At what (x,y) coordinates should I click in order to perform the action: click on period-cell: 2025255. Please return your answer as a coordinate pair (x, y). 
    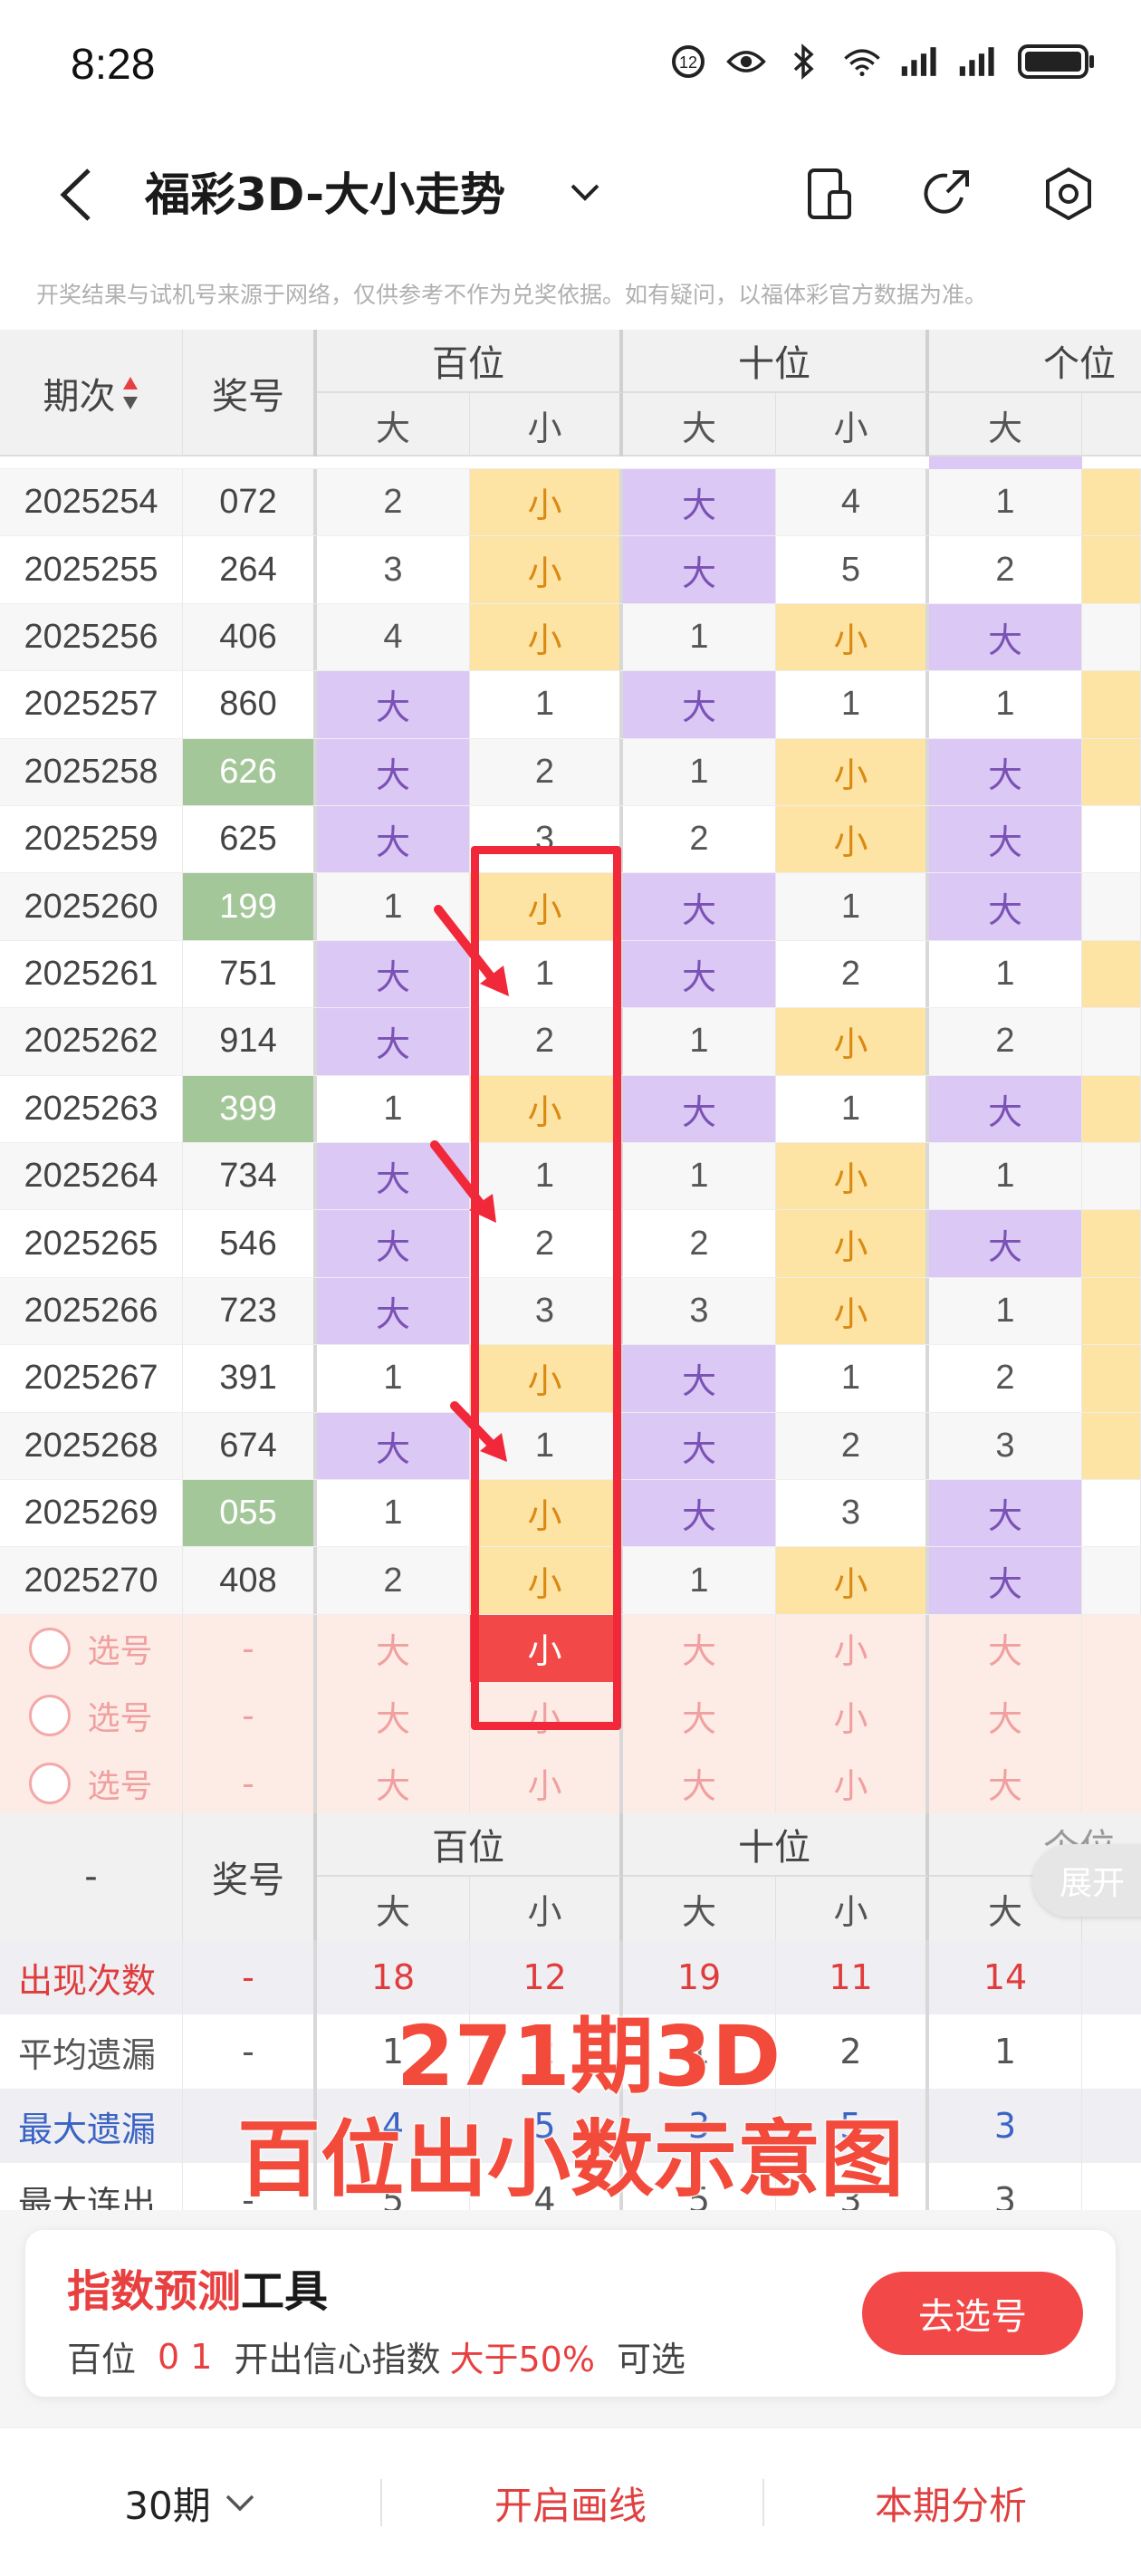
    Looking at the image, I should click on (91, 569).